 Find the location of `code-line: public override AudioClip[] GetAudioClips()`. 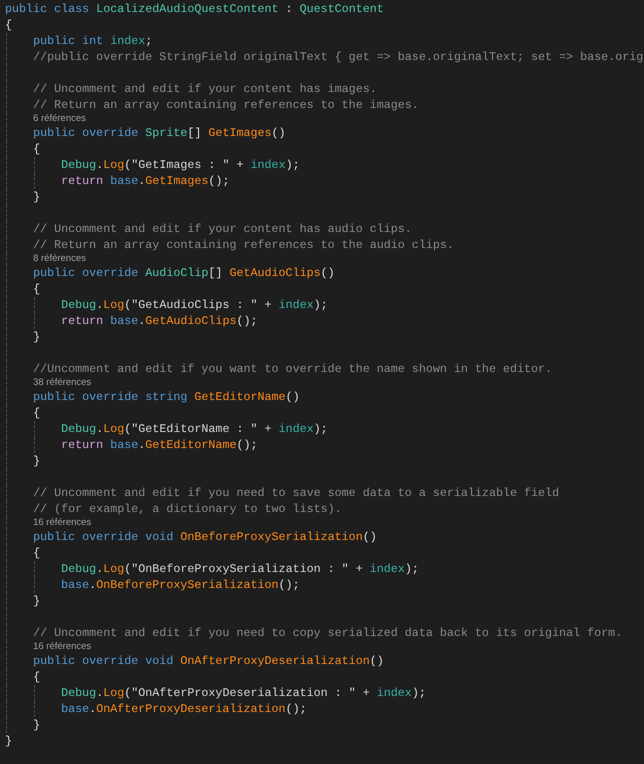

code-line: public override AudioClip[] GetAudioClips() is located at coordinates (184, 273).